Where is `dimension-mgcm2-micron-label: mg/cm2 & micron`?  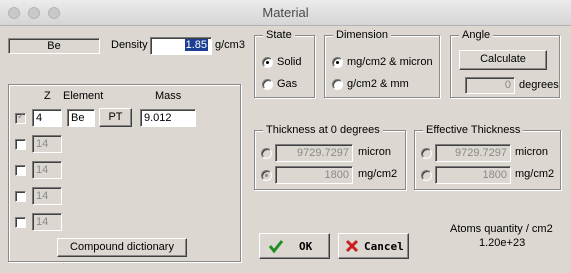 dimension-mgcm2-micron-label: mg/cm2 & micron is located at coordinates (390, 62).